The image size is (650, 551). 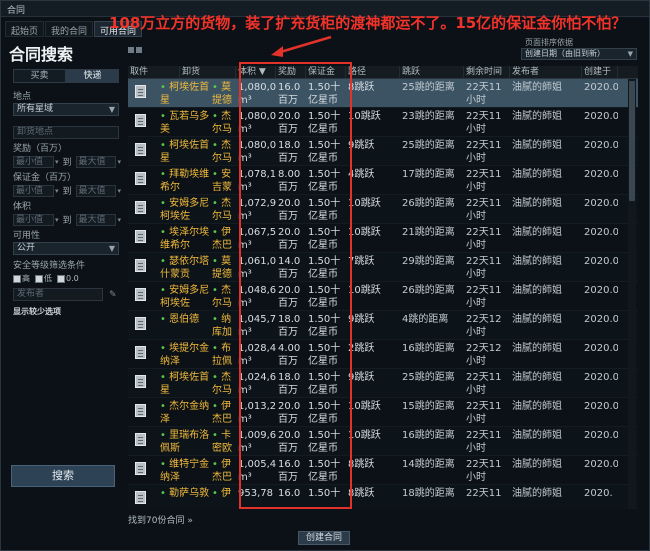 What do you see at coordinates (48, 278) in the screenshot?
I see `lowsec-label: 低` at bounding box center [48, 278].